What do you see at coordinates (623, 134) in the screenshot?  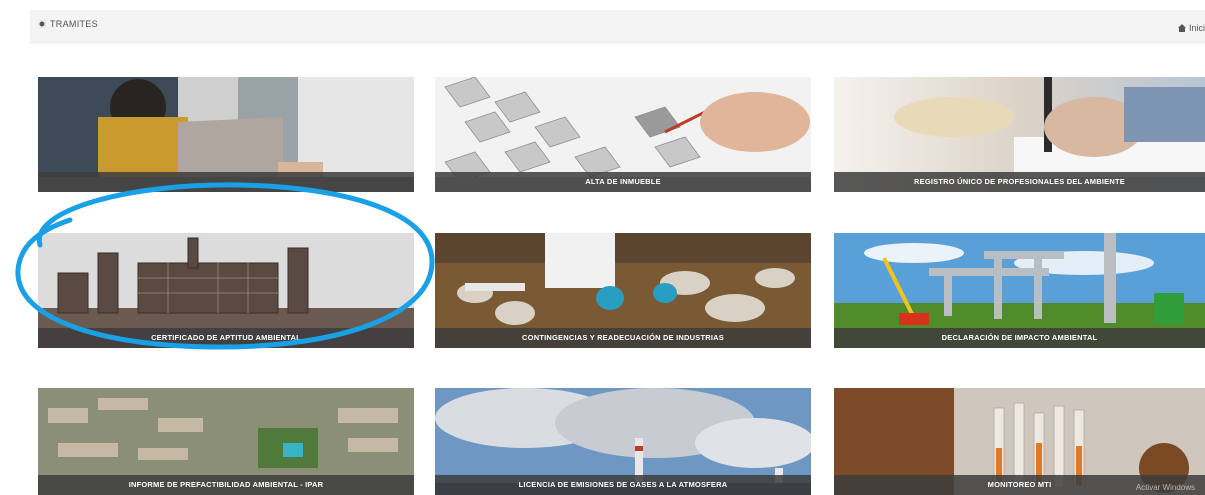 I see `tramite-card-2: ALTA DE INMUEBLE` at bounding box center [623, 134].